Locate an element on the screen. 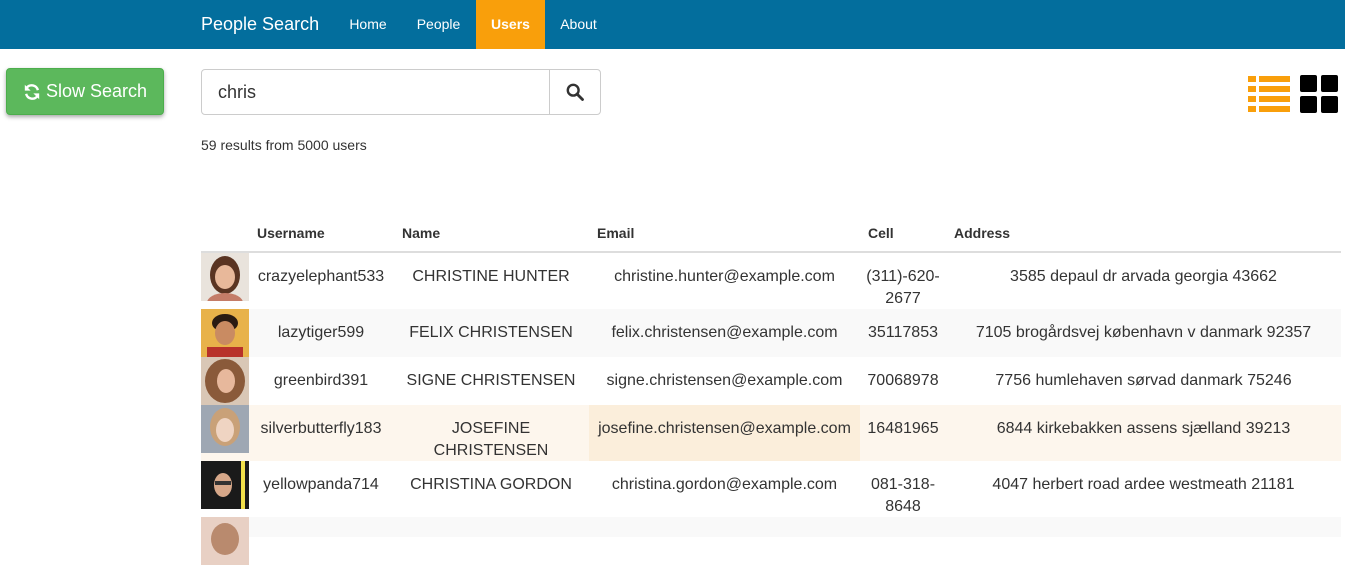 Image resolution: width=1345 pixels, height=565 pixels. nav-home: Home is located at coordinates (368, 24).